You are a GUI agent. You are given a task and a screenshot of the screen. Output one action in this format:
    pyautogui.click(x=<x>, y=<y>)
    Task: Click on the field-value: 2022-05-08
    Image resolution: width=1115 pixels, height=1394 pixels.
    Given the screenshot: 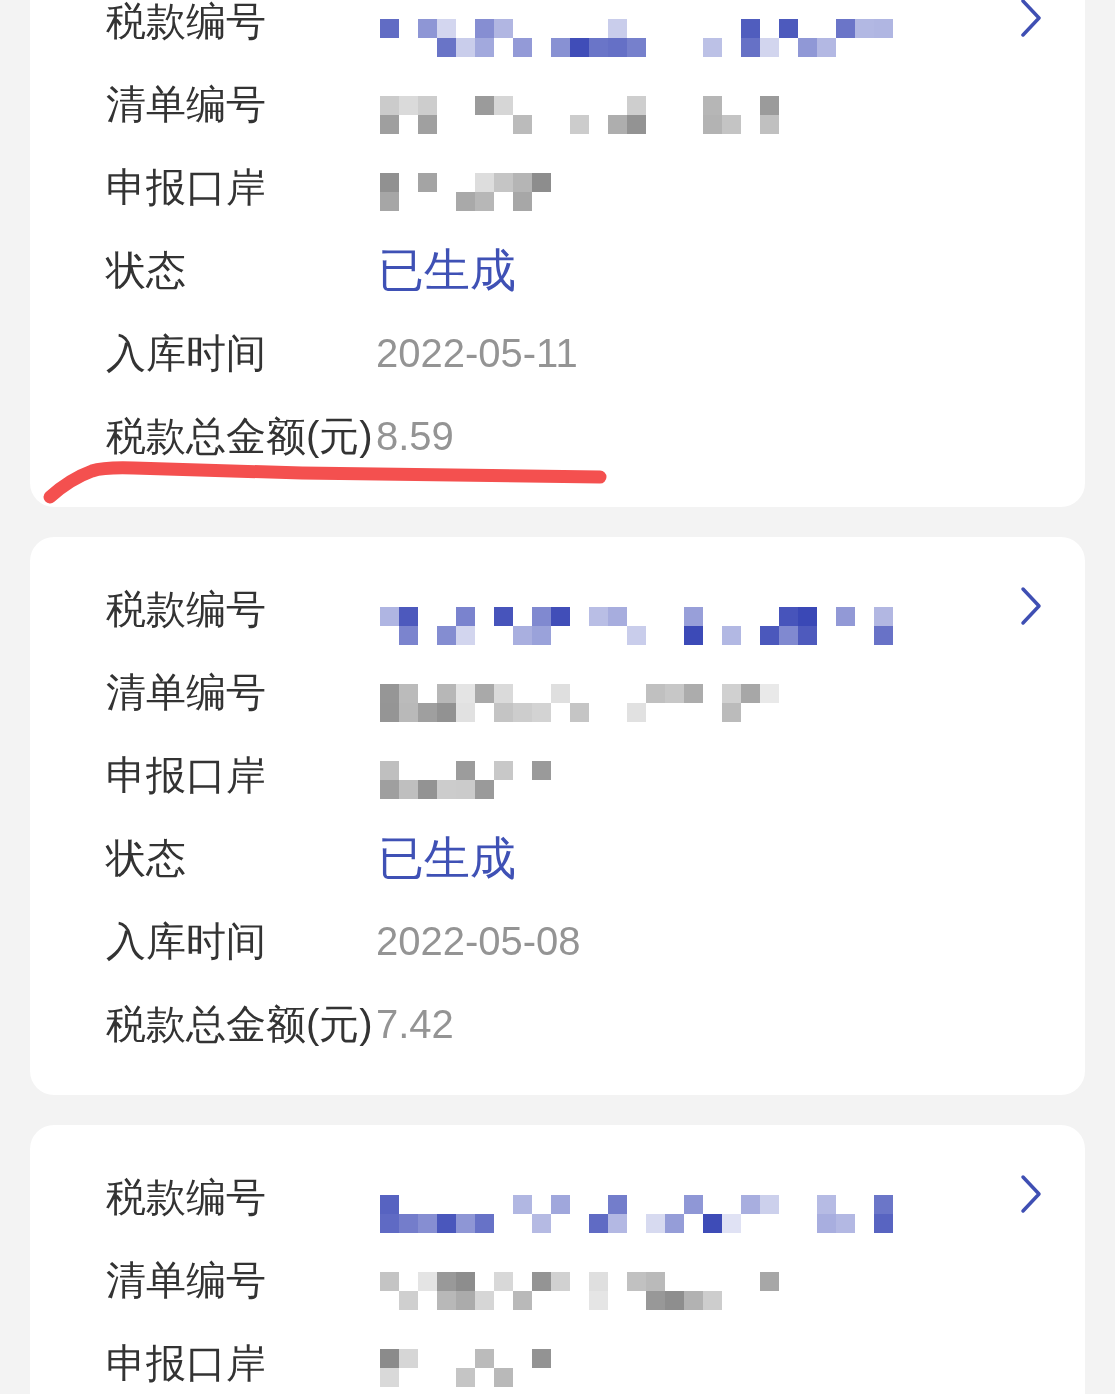 What is the action you would take?
    pyautogui.click(x=478, y=940)
    